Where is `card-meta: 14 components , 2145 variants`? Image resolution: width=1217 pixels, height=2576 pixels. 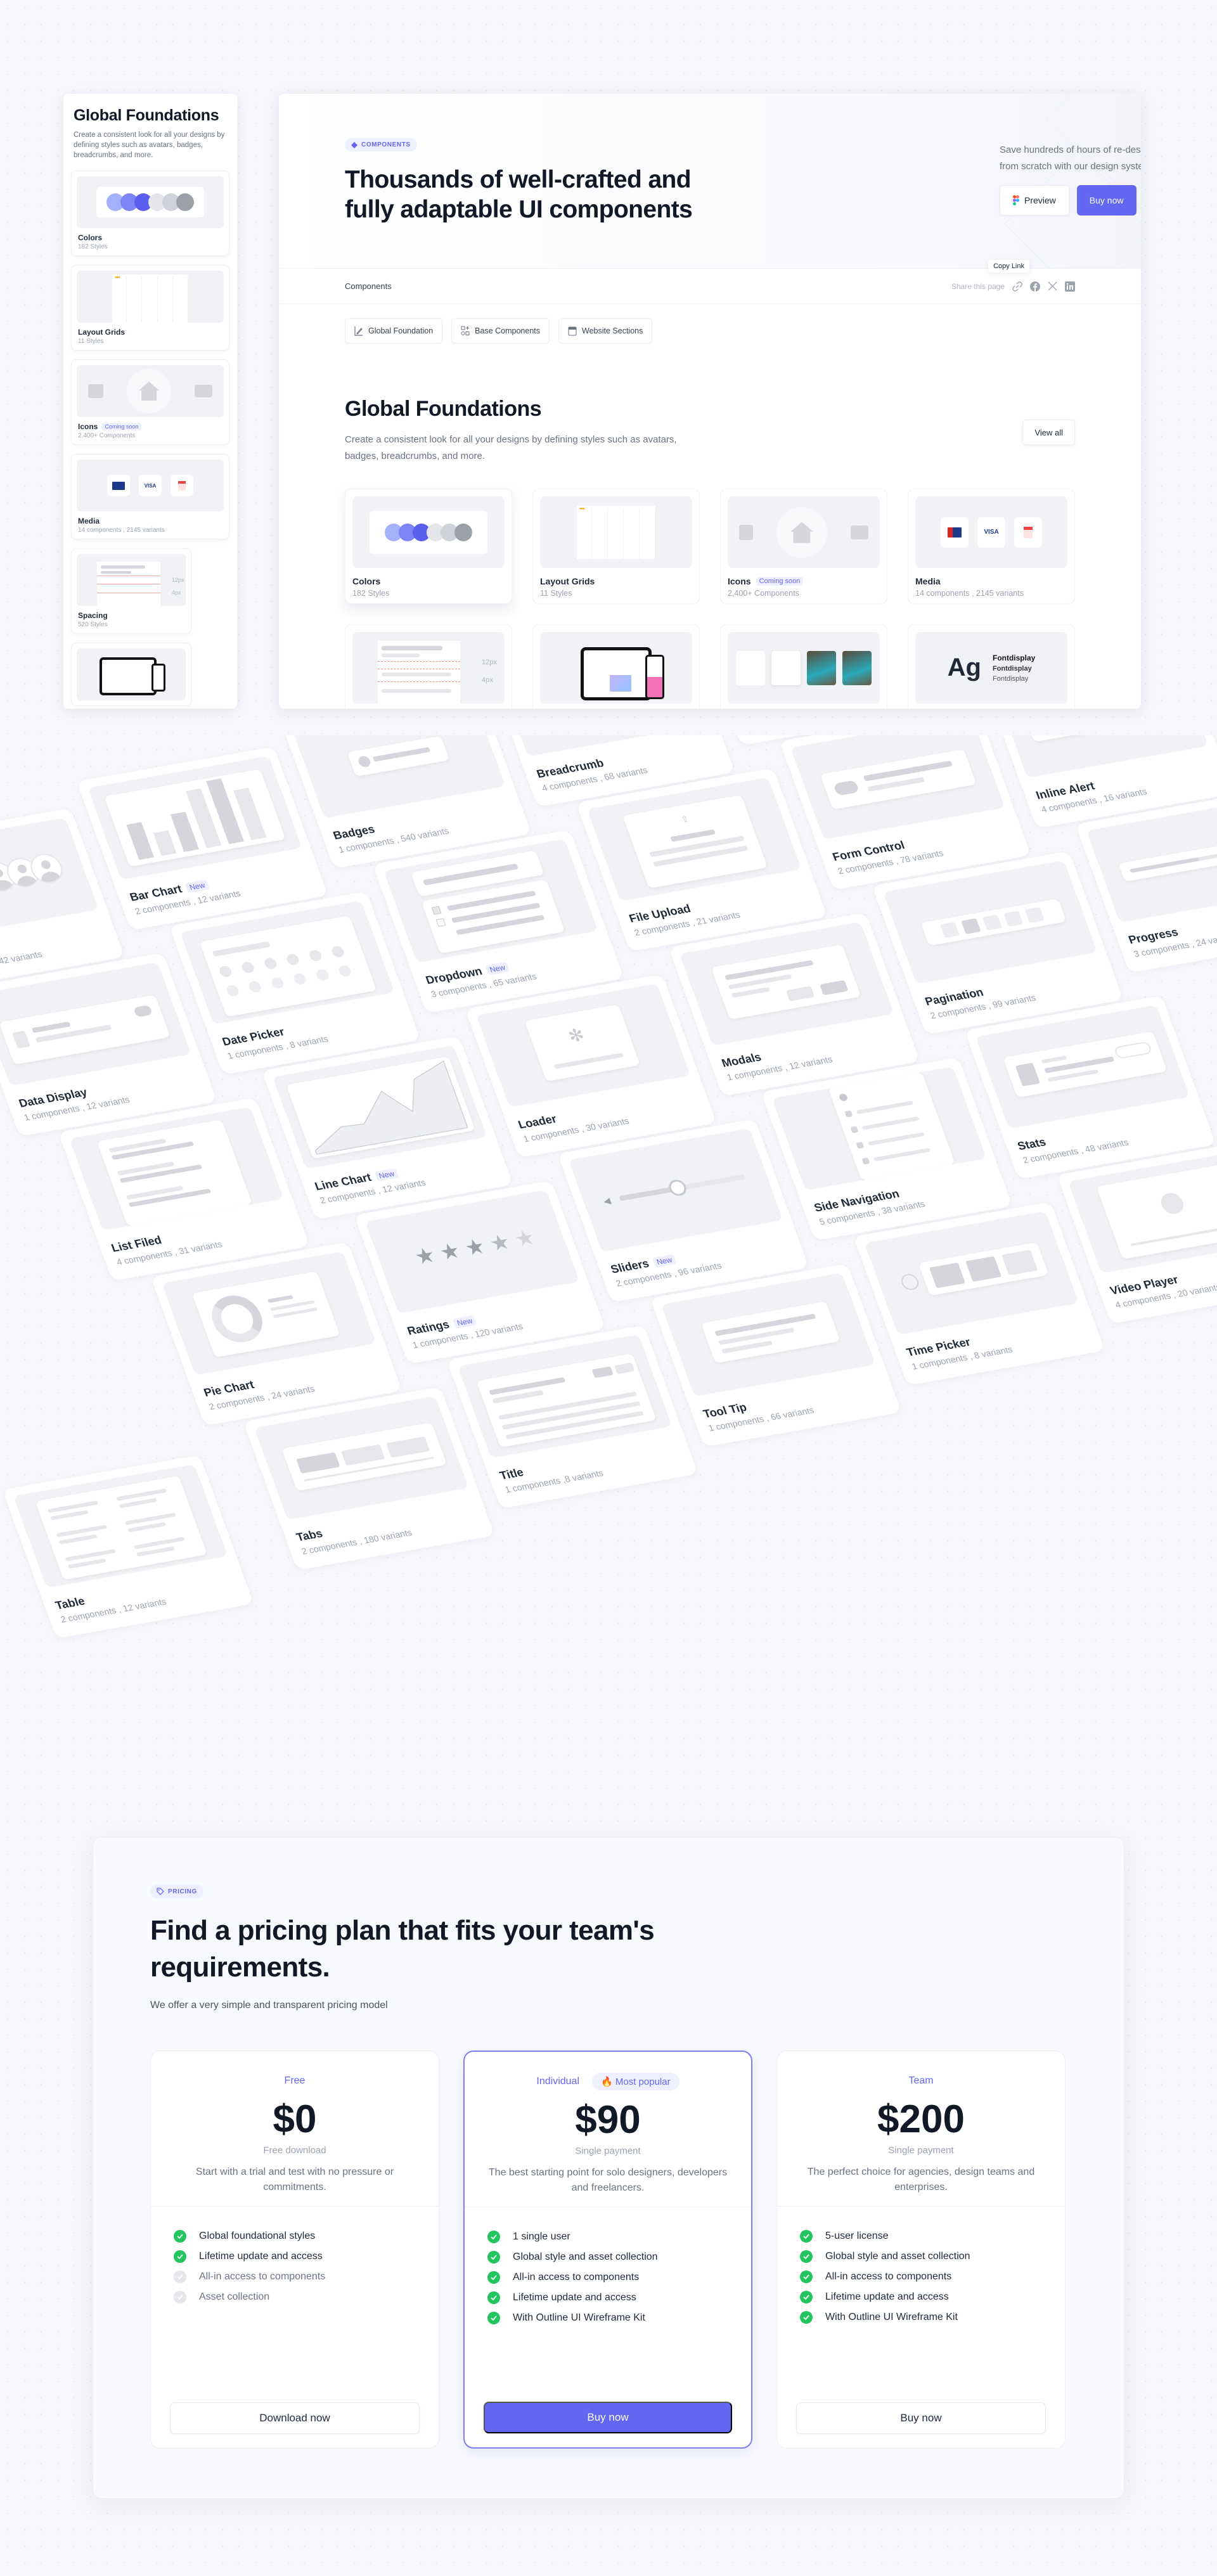 card-meta: 14 components , 2145 variants is located at coordinates (121, 530).